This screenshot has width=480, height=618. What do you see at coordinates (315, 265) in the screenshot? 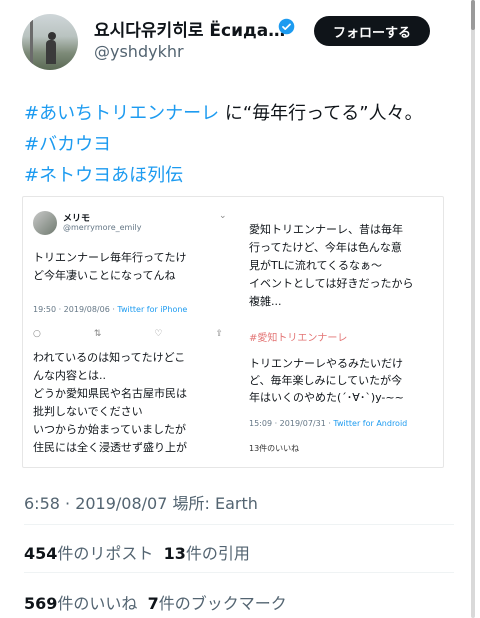
I see `embedded-text-line: 見がTLに流れてくるなぁ〜` at bounding box center [315, 265].